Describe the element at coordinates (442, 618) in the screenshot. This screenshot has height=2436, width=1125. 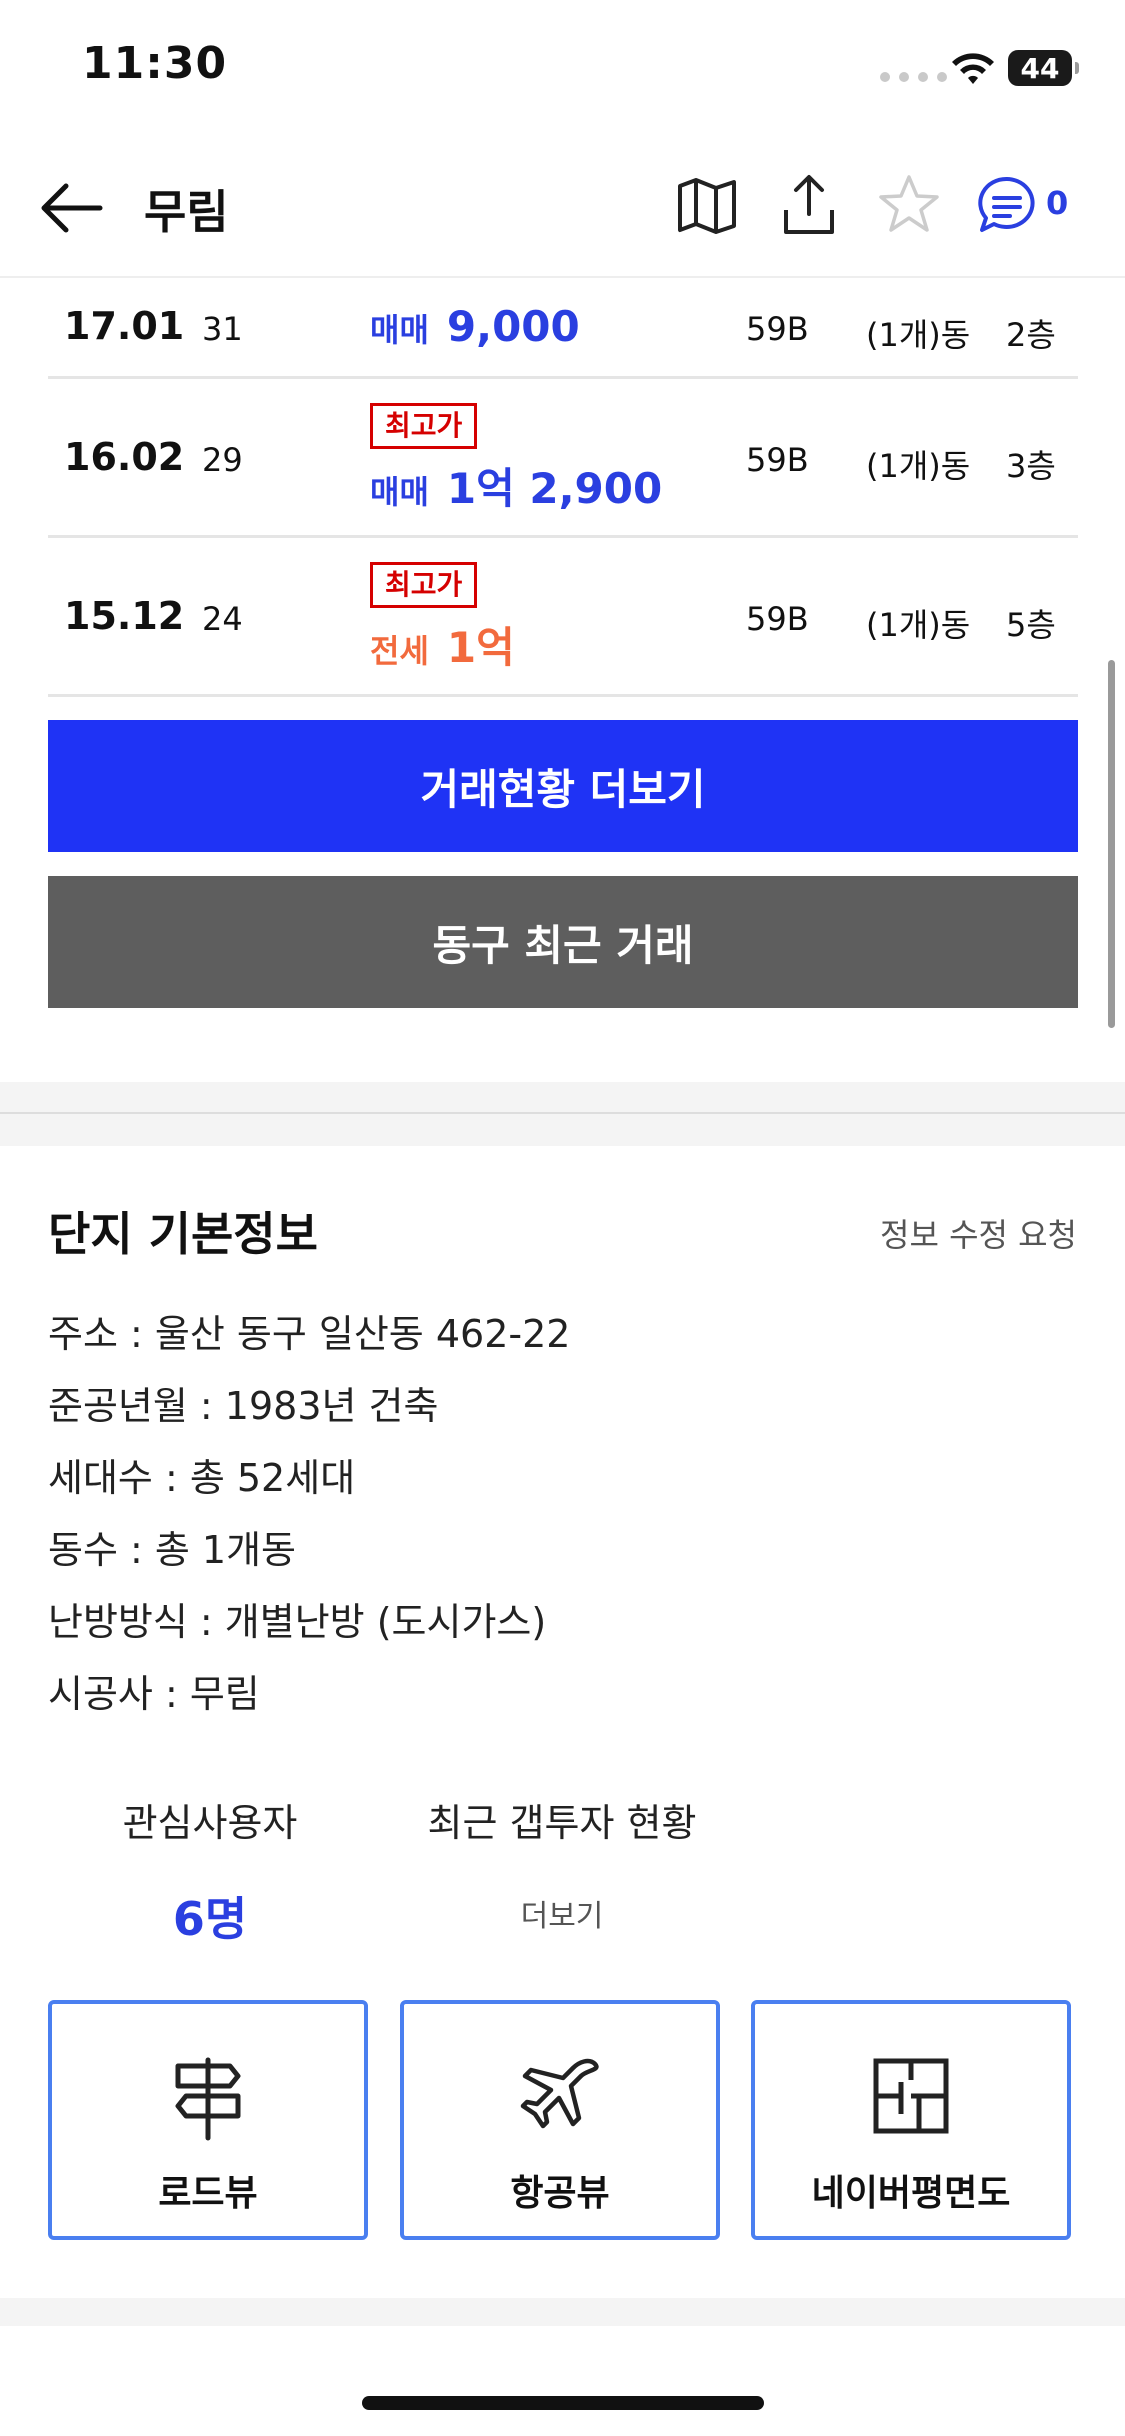
I see `trade-price: 최고가 전세 1억` at that location.